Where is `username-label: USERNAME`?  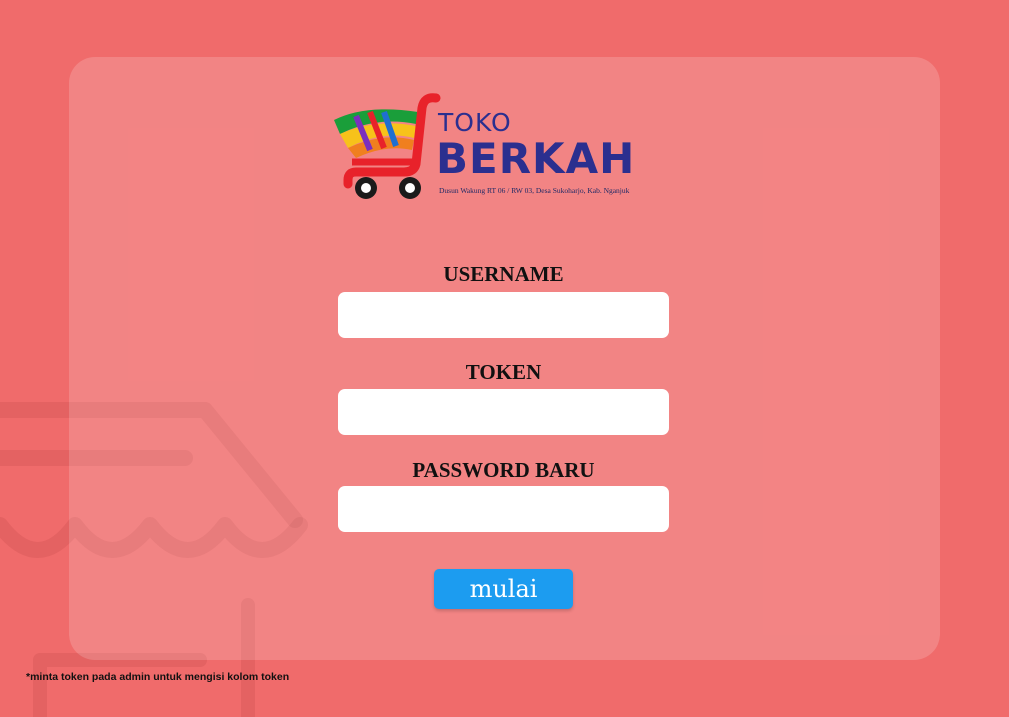
username-label: USERNAME is located at coordinates (503, 274).